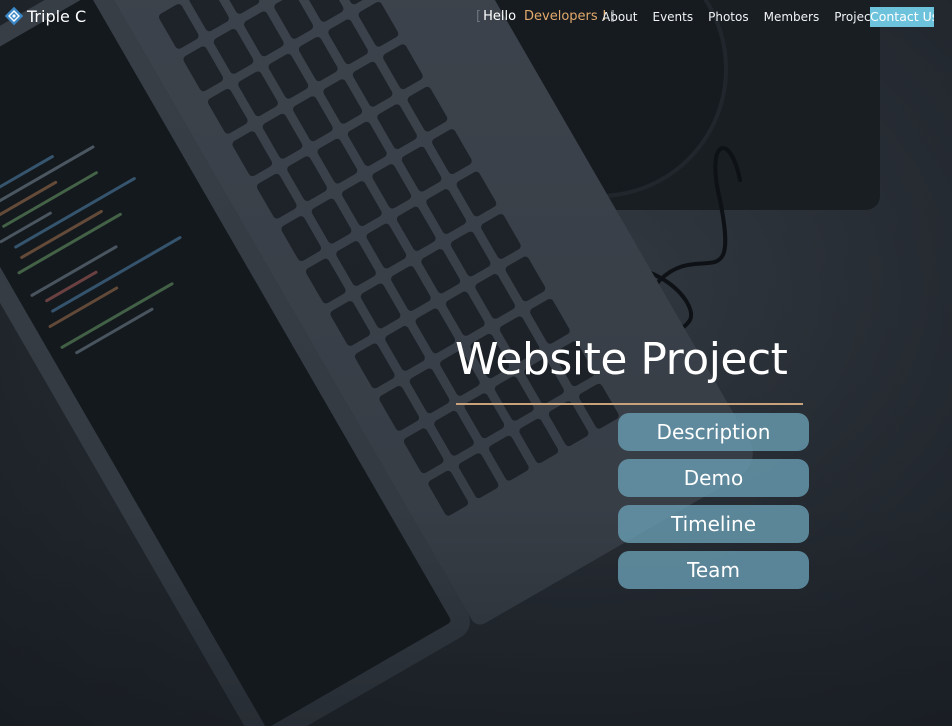  Describe the element at coordinates (479, 16) in the screenshot. I see `greeting-open-bracket: [` at that location.